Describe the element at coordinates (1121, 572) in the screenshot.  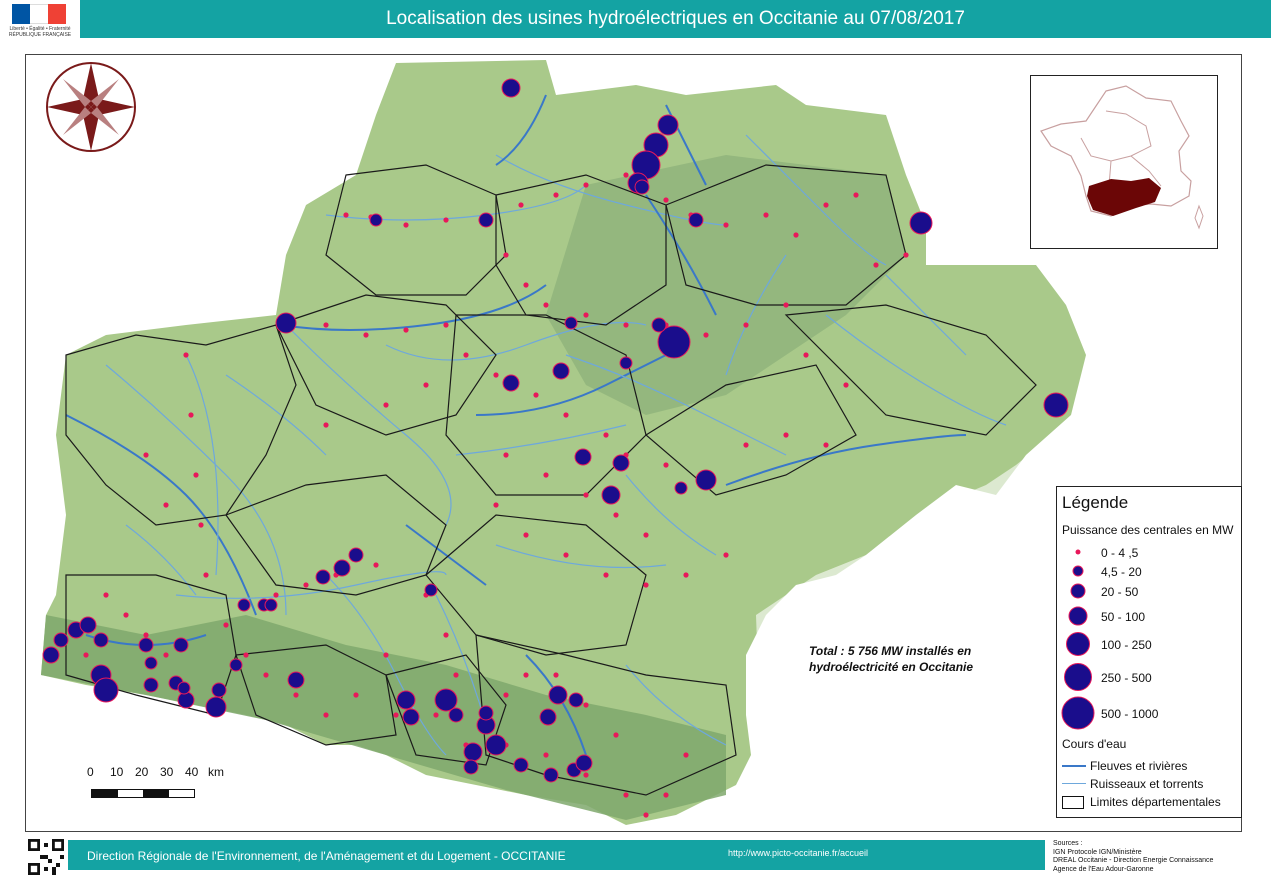
I see `legend-class-2: 4,5 - 20` at that location.